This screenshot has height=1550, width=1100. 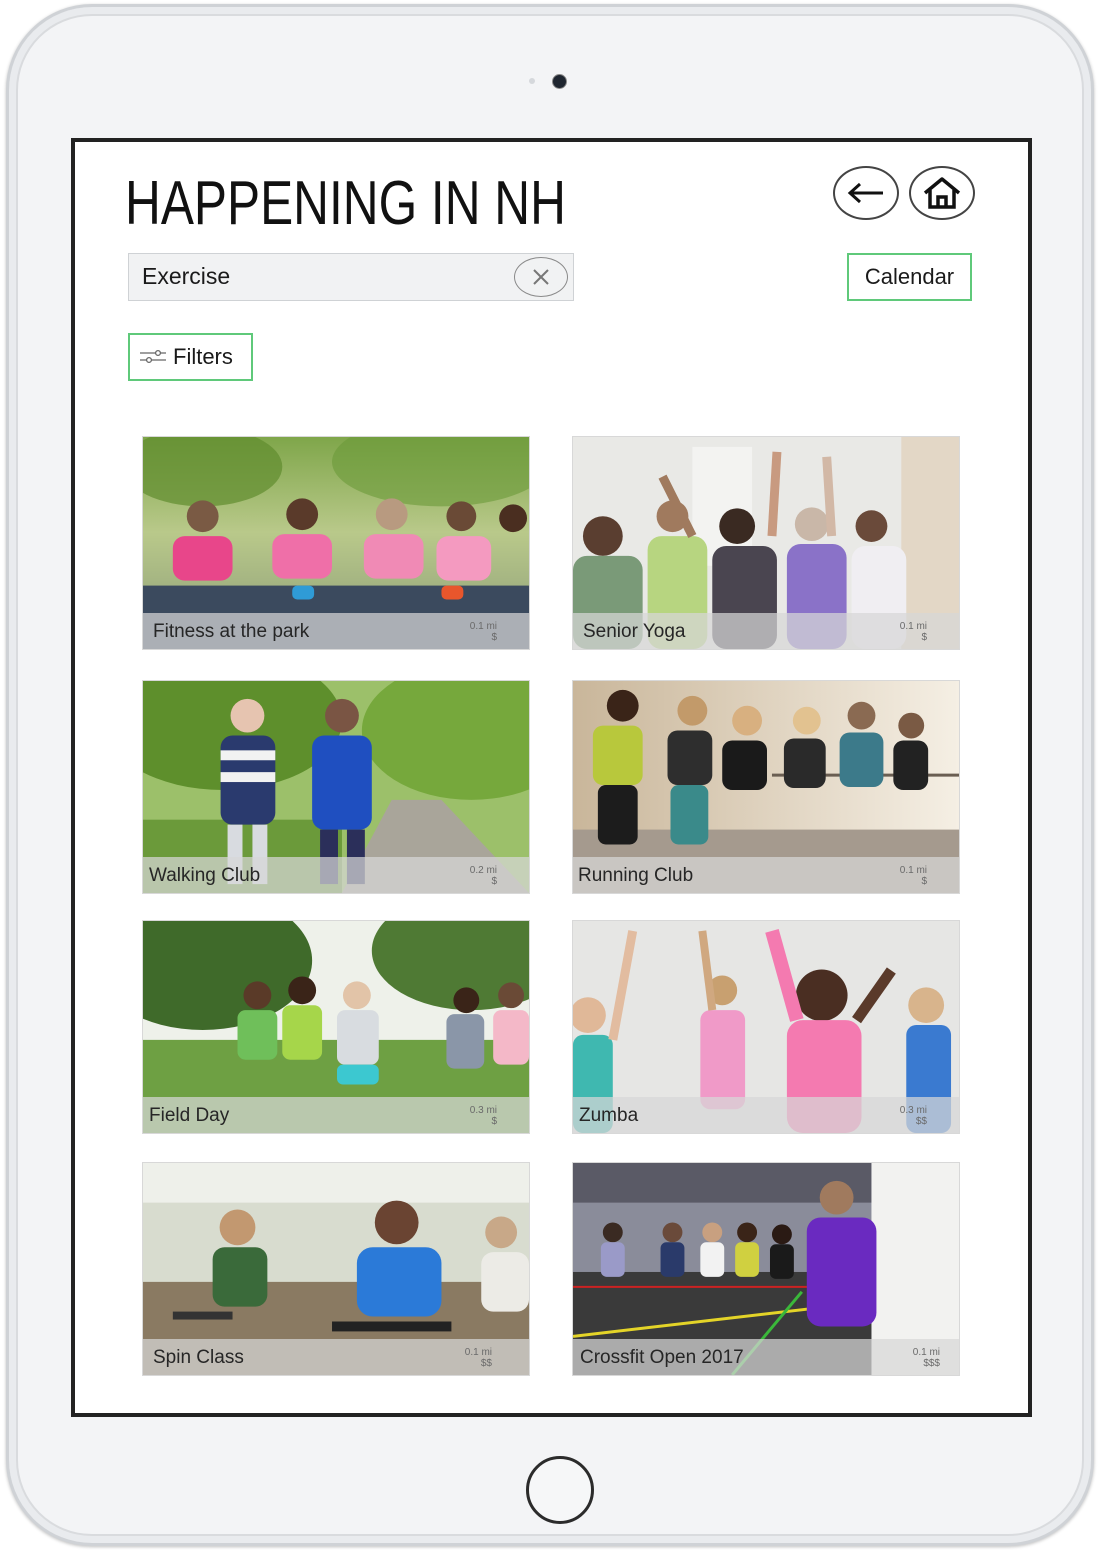 I want to click on event-card-fitness-at-the-park: Fitness at the park 0.1 mi $, so click(x=336, y=543).